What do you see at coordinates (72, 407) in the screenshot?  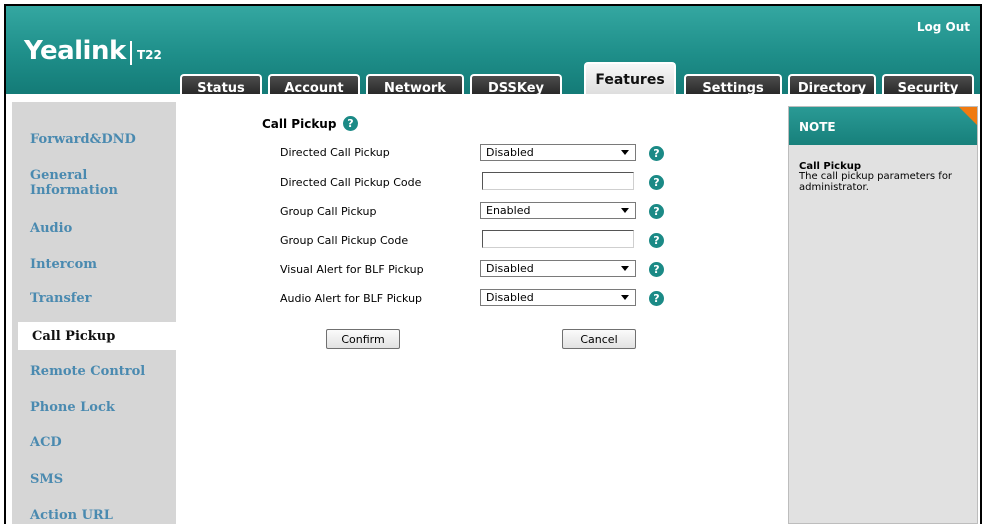 I see `sidebar-item-phone-lock: Phone Lock` at bounding box center [72, 407].